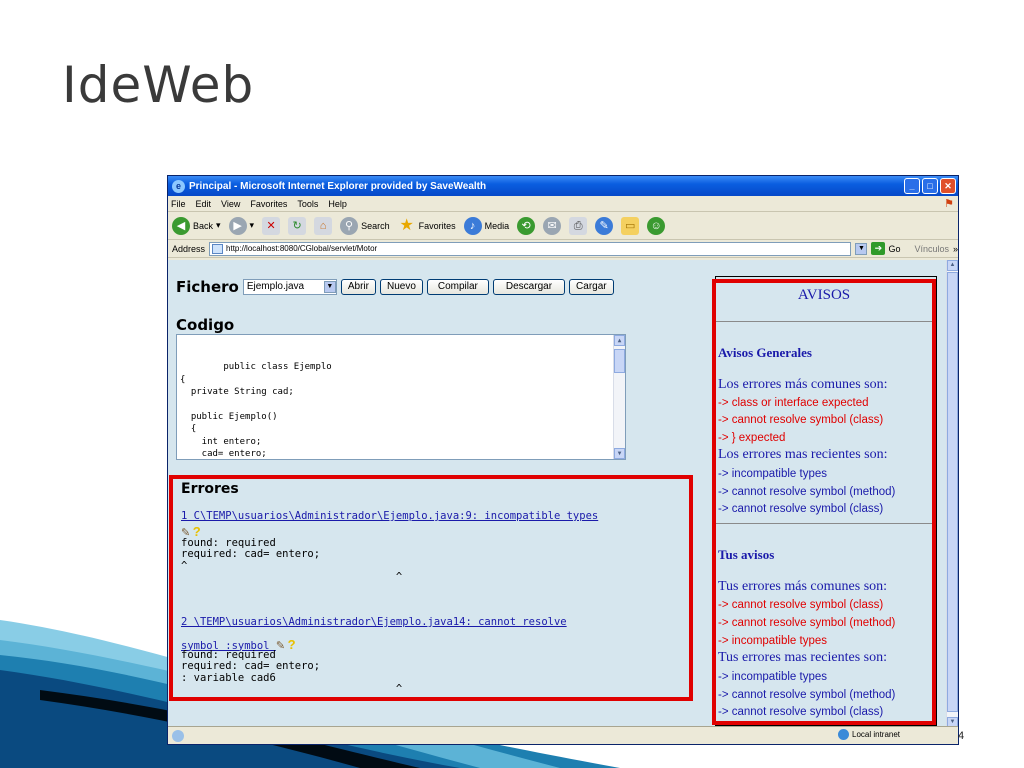 The width and height of the screenshot is (1024, 768). Describe the element at coordinates (765, 352) in the screenshot. I see `avisos-generales-heading: Avisos Generales` at that location.